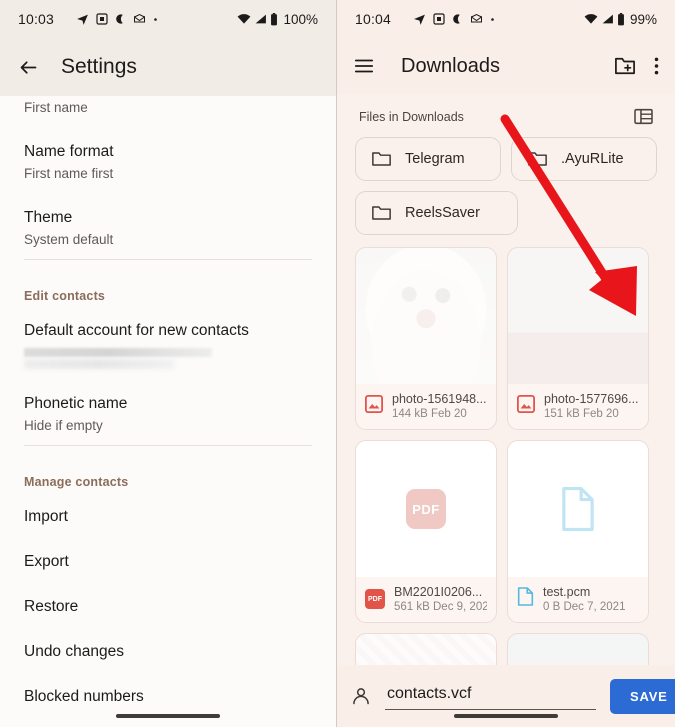 The width and height of the screenshot is (675, 727). I want to click on right-status-bar: 10:04 99%, so click(506, 19).